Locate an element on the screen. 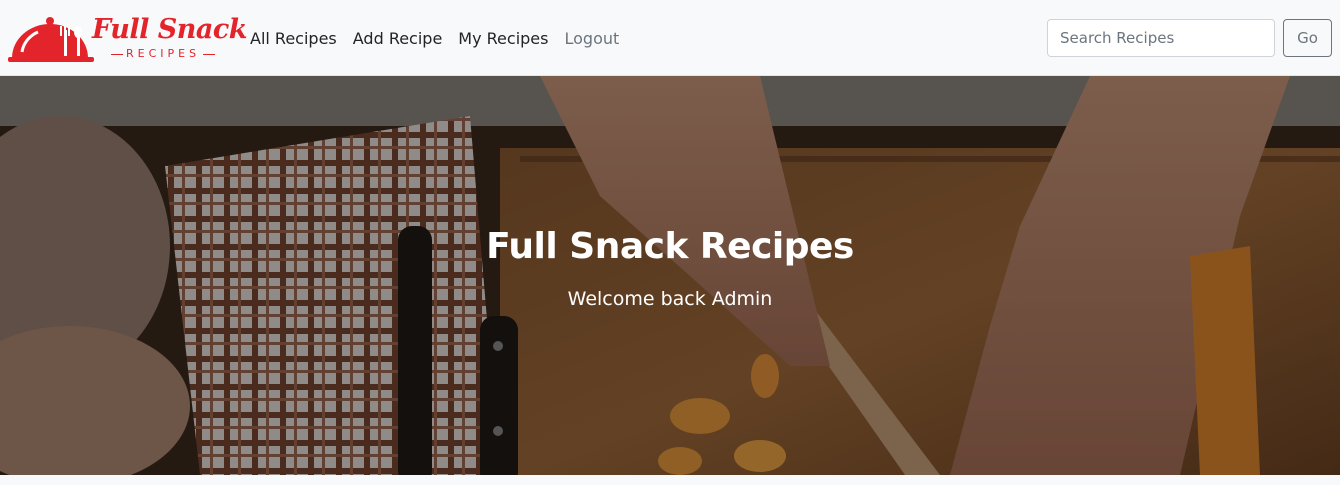 This screenshot has height=485, width=1340. brand-subtitle: RECIPES is located at coordinates (163, 53).